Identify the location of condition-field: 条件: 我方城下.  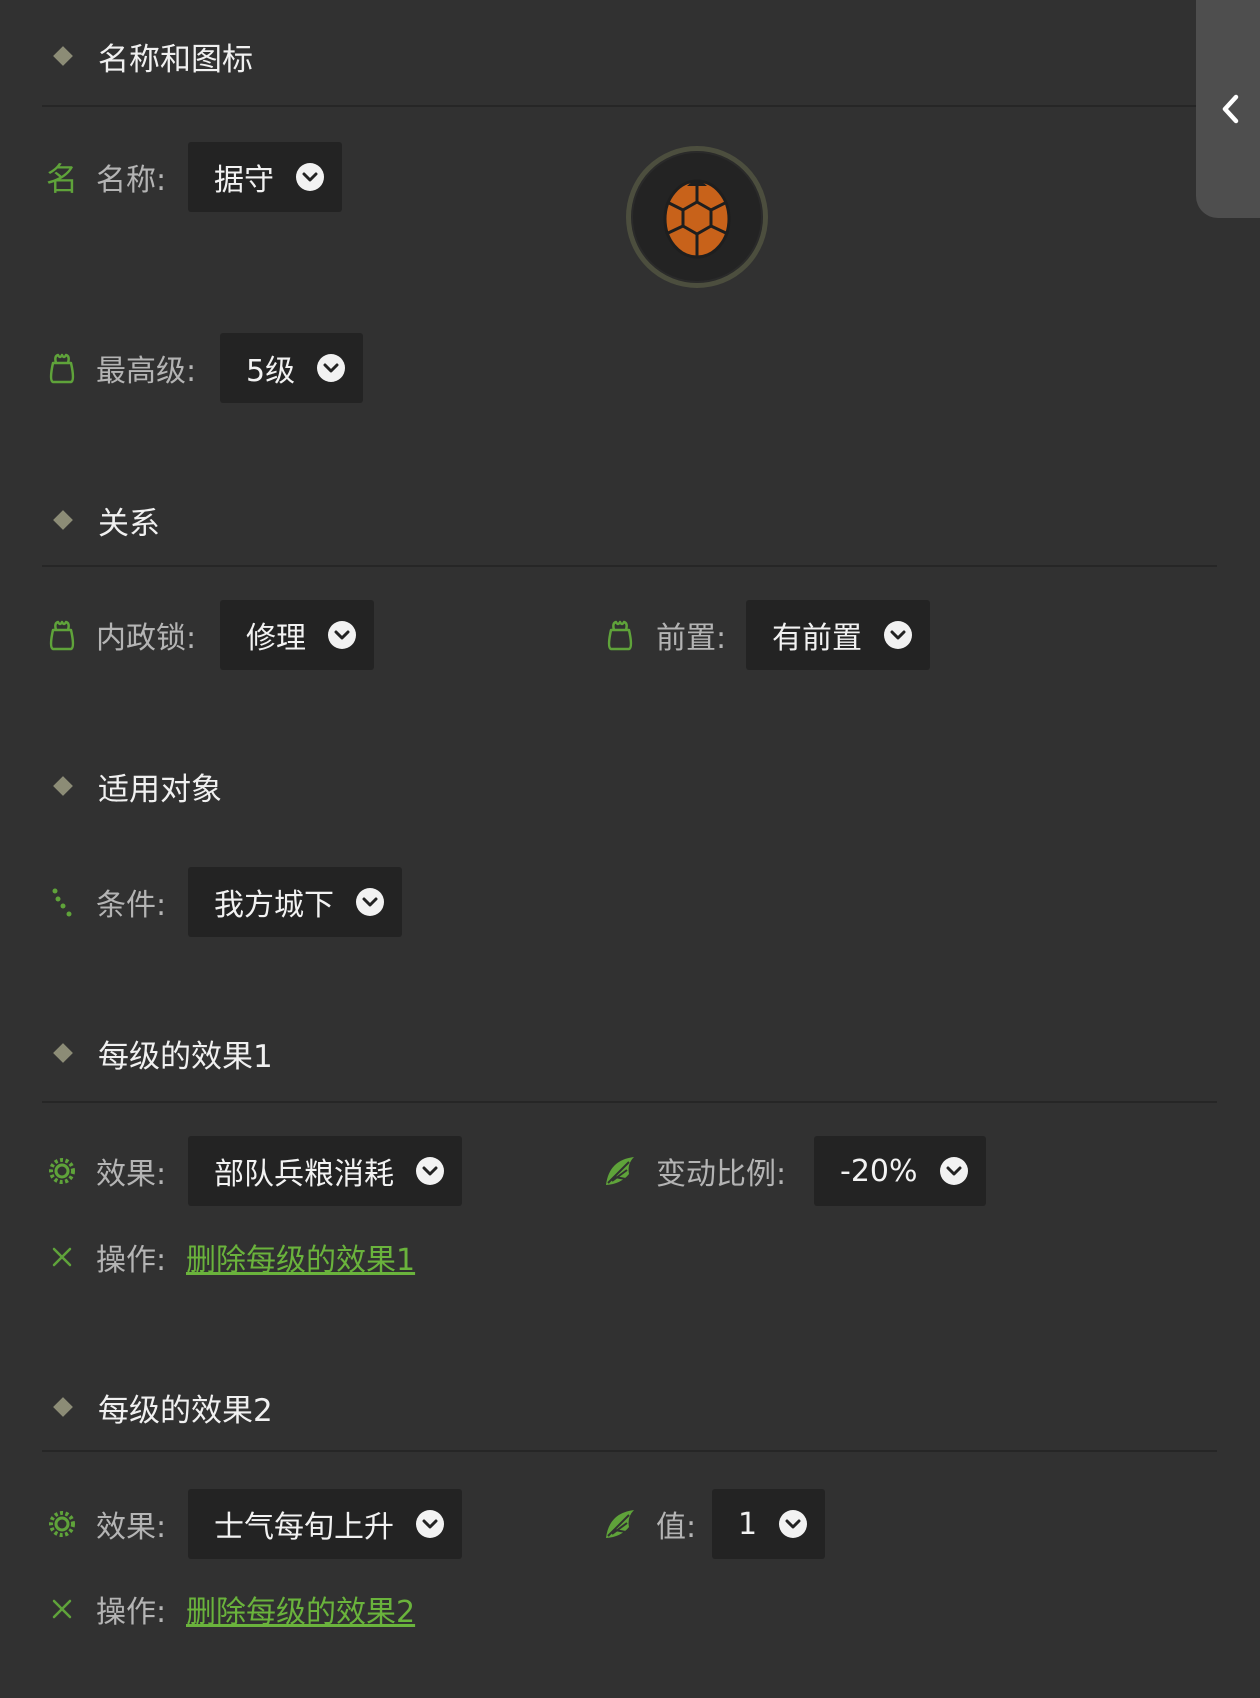
(244, 902).